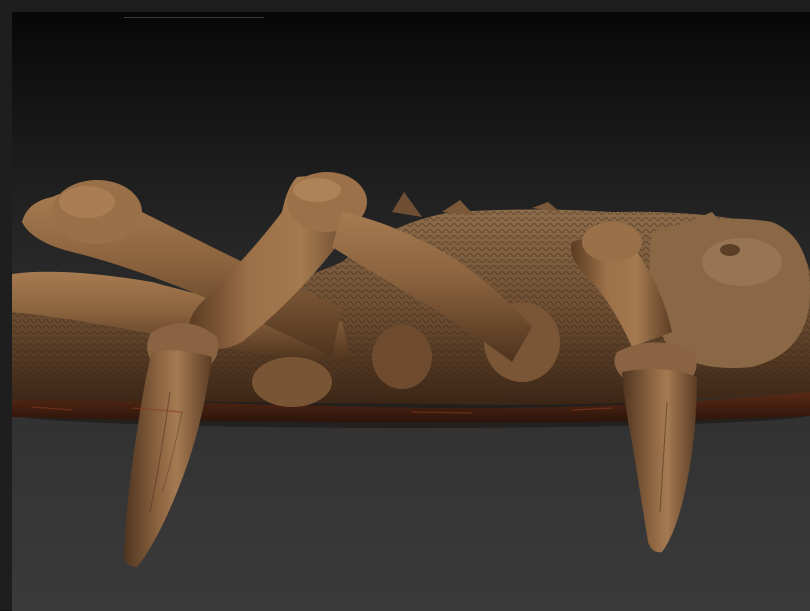 The image size is (810, 611). Describe the element at coordinates (317, 190) in the screenshot. I see `knuckle-highlight` at that location.